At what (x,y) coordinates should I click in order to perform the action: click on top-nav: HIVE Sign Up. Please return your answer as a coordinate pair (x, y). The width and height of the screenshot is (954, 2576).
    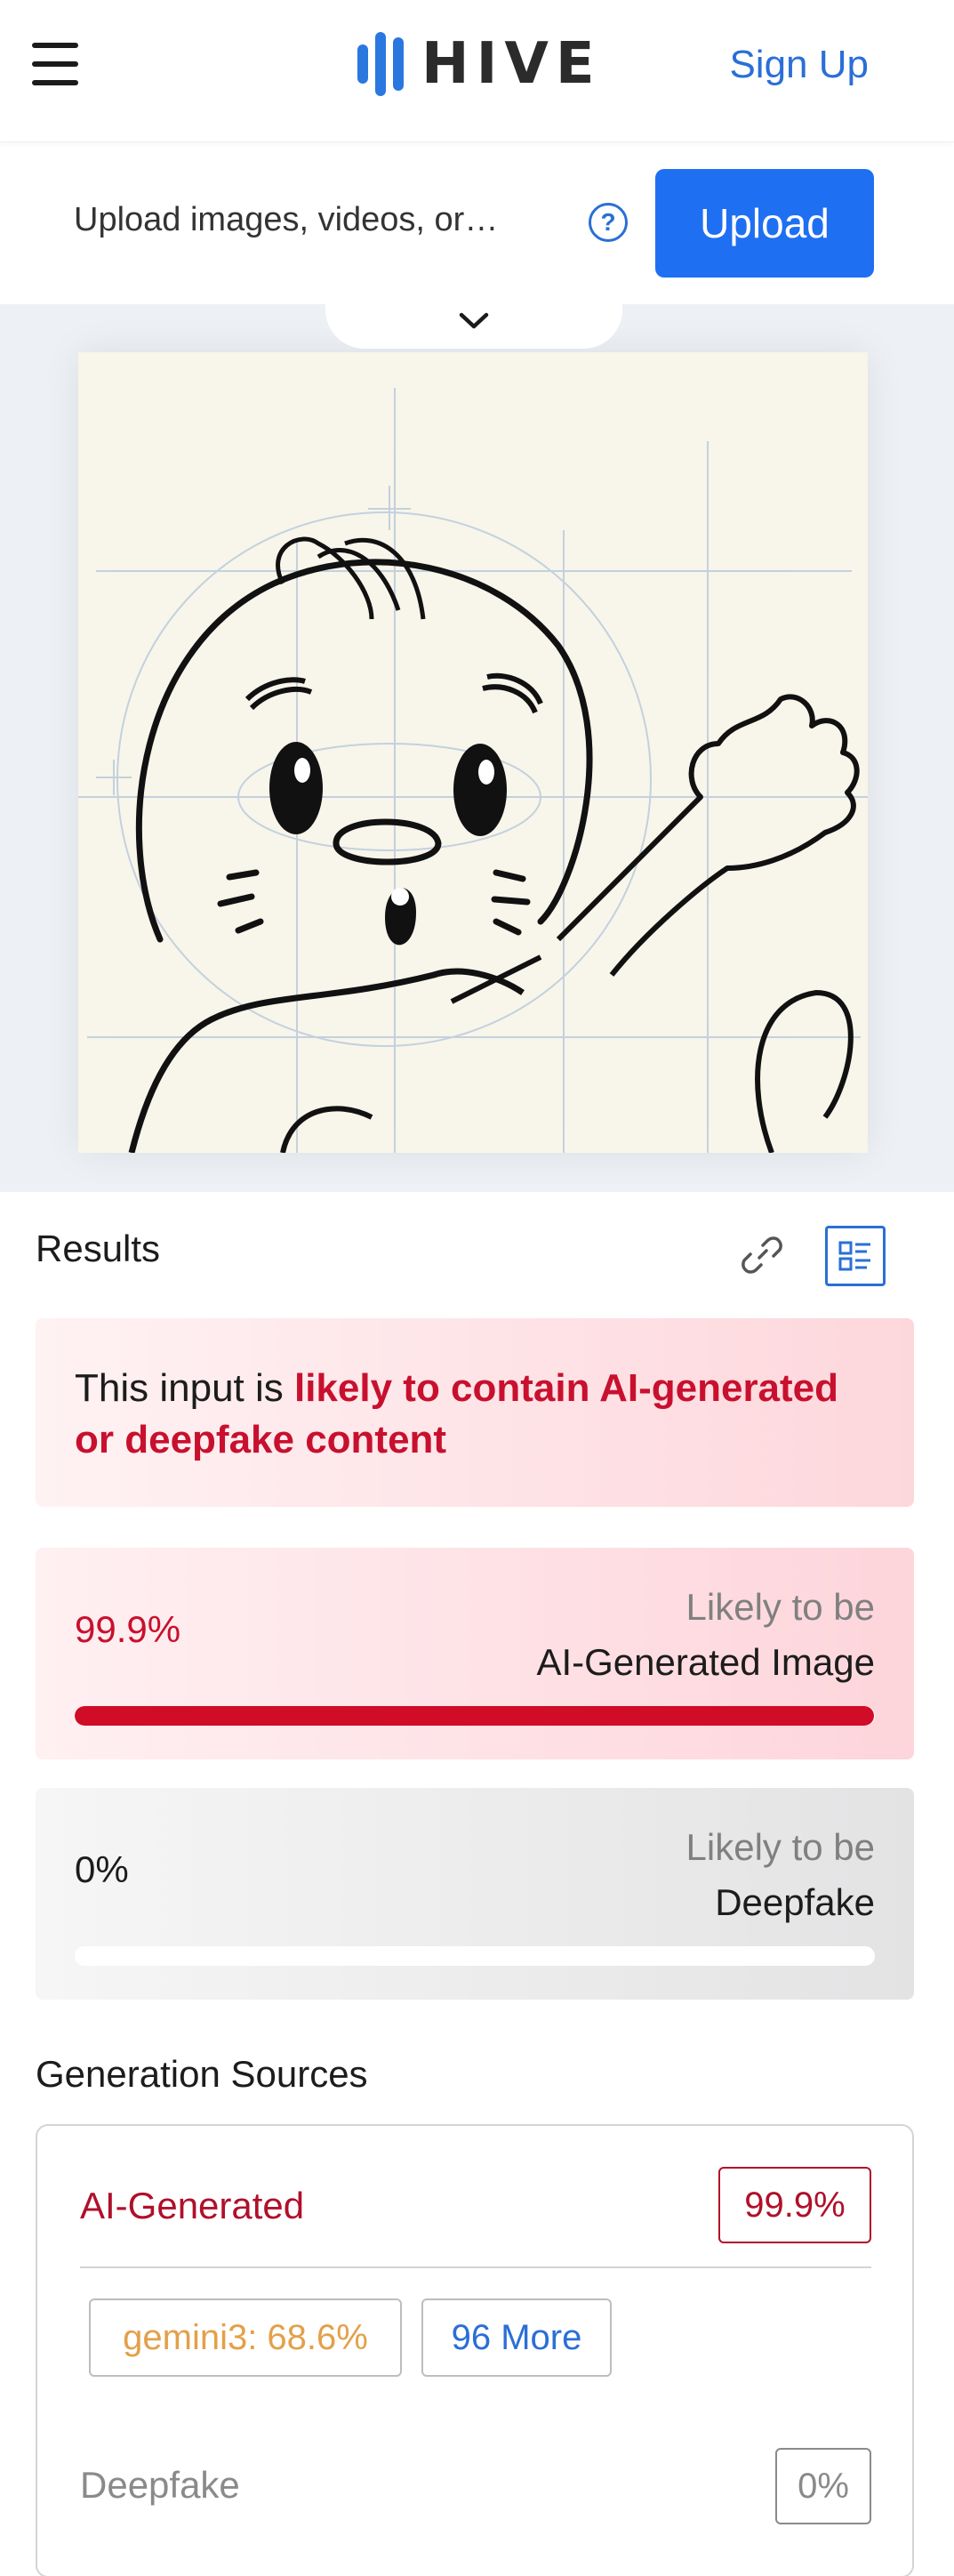
    Looking at the image, I should click on (477, 71).